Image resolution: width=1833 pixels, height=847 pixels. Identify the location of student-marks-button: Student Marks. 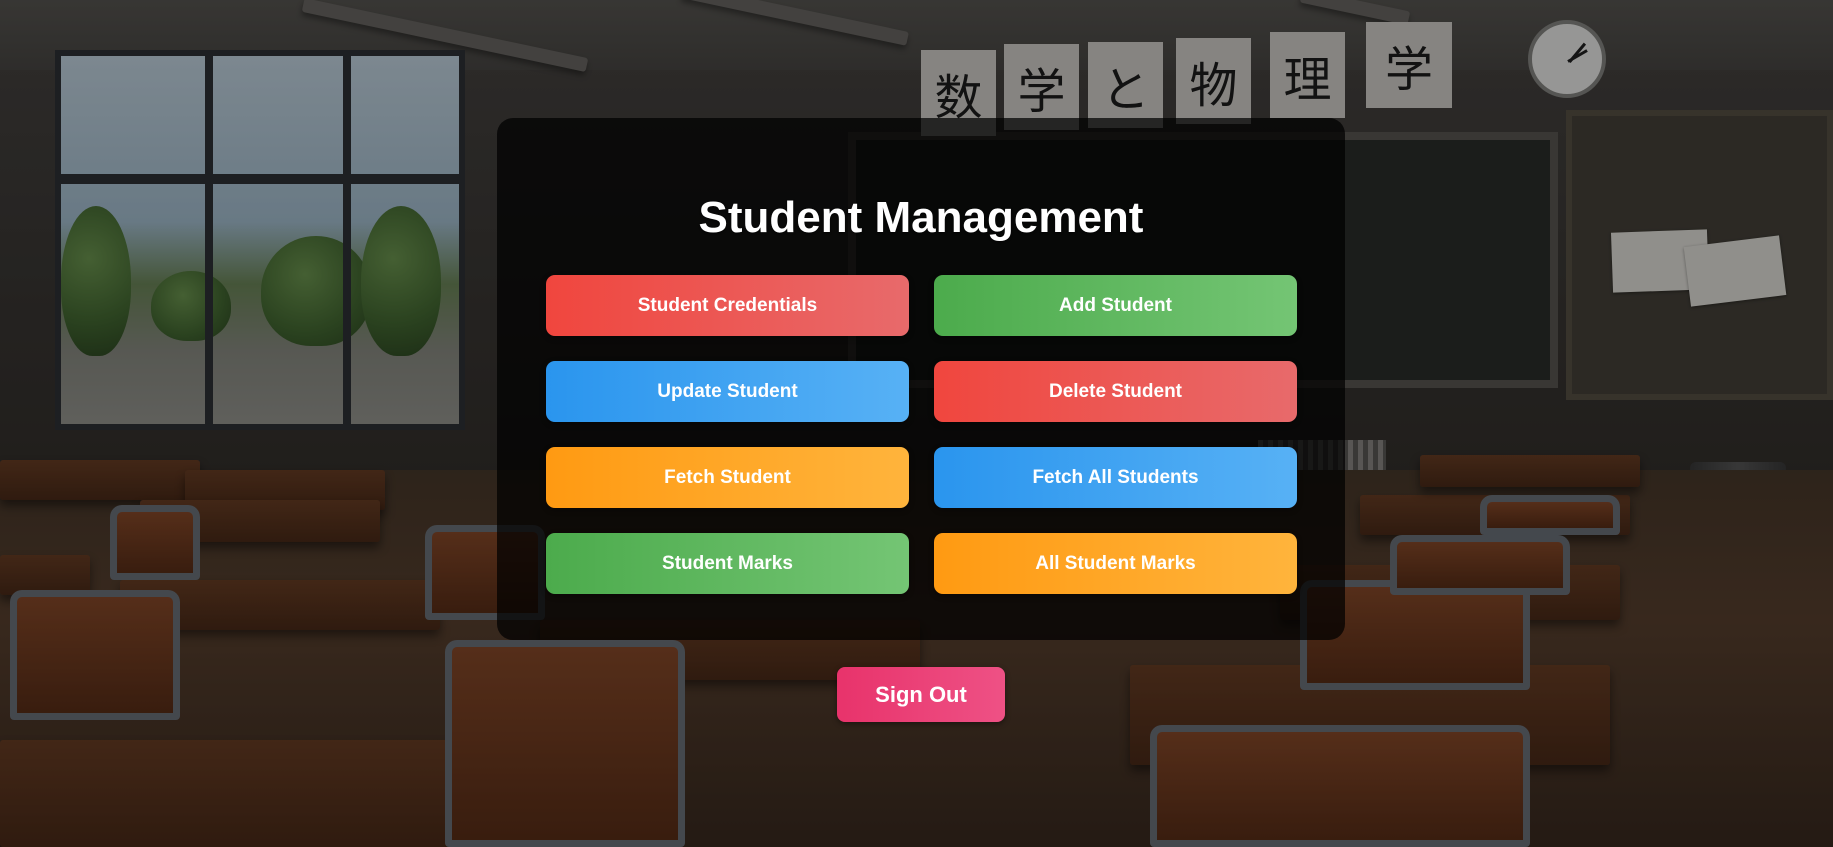
(727, 563).